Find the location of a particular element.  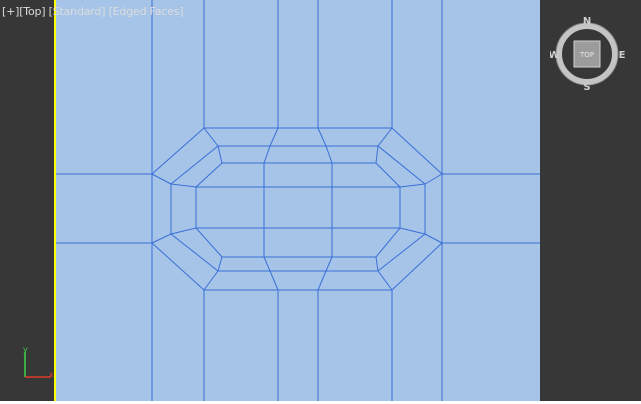

viewcube-face-label: TOP is located at coordinates (586, 55).